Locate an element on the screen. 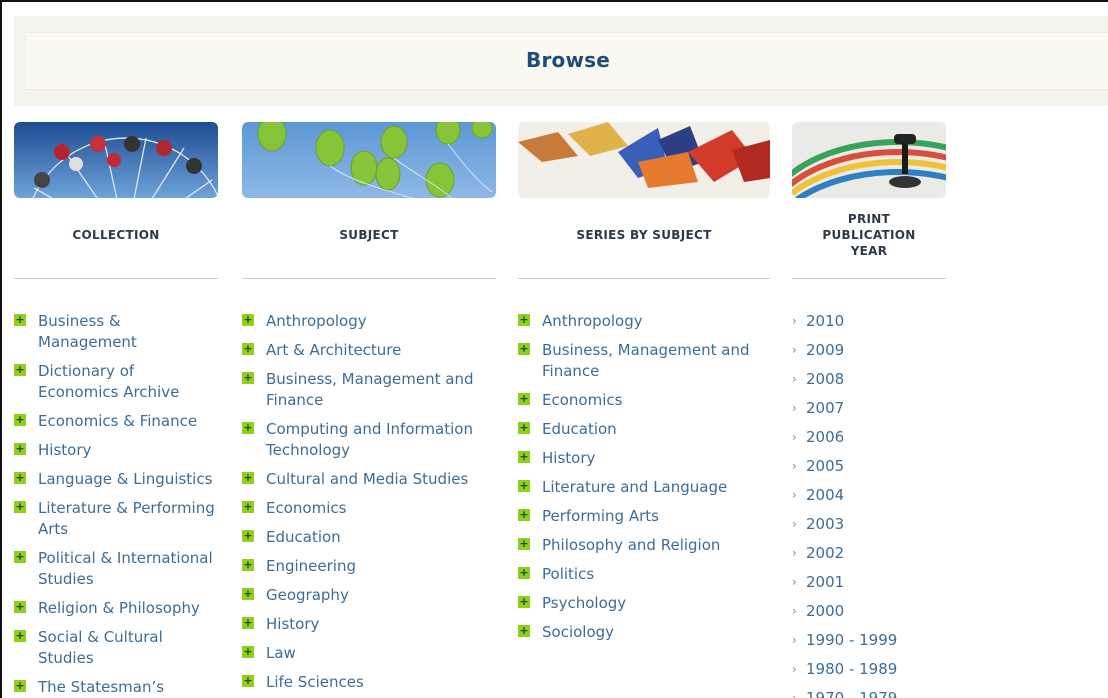 The image size is (1108, 698). list-item-label: Cultural and Media Studies is located at coordinates (367, 479).